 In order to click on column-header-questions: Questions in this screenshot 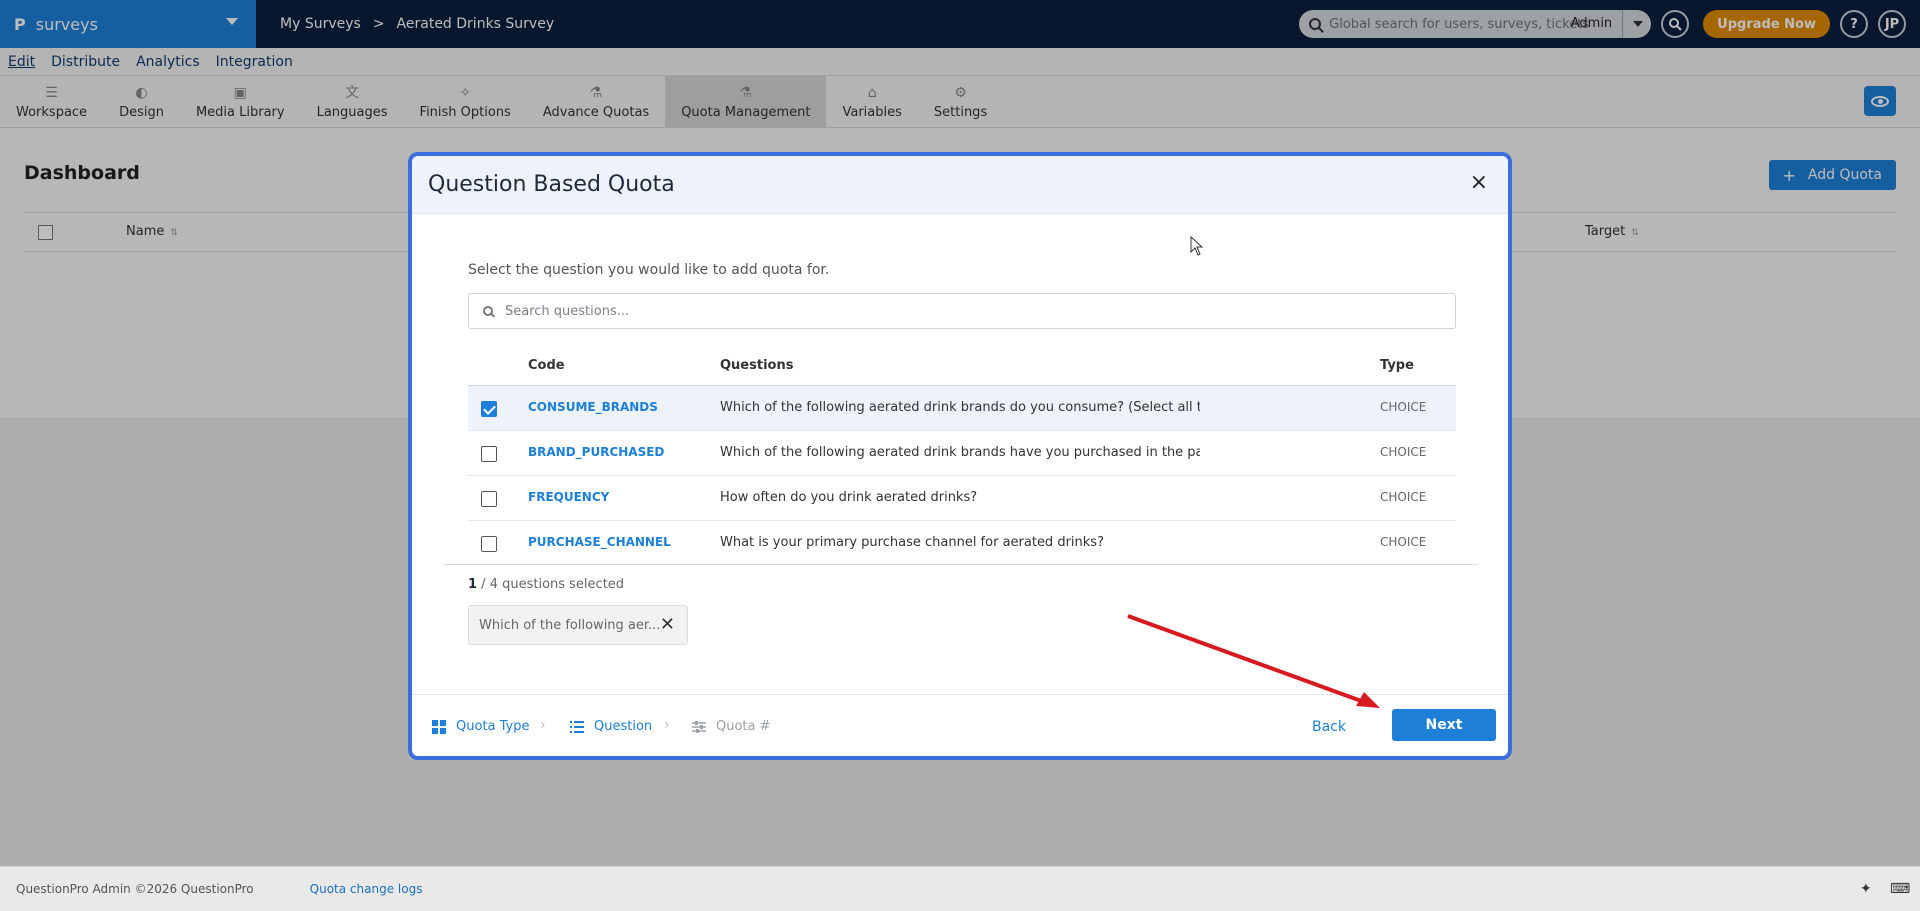, I will do `click(757, 365)`.